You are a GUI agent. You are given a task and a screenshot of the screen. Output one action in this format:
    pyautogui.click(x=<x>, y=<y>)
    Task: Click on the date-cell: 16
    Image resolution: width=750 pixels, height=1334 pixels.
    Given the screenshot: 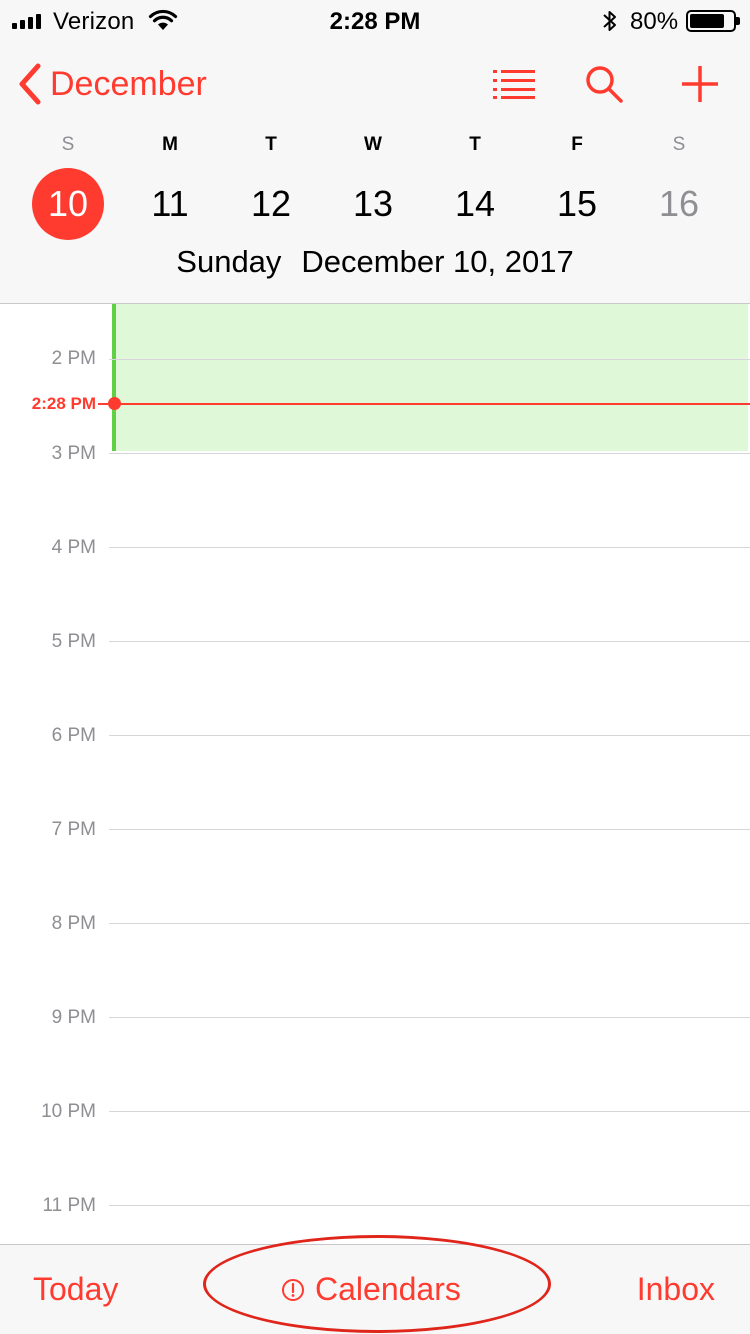 What is the action you would take?
    pyautogui.click(x=679, y=204)
    